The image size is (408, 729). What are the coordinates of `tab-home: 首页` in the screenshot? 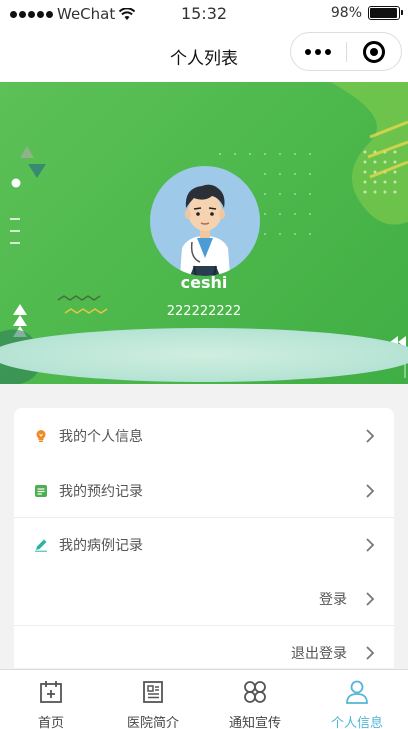 It's located at (51, 699).